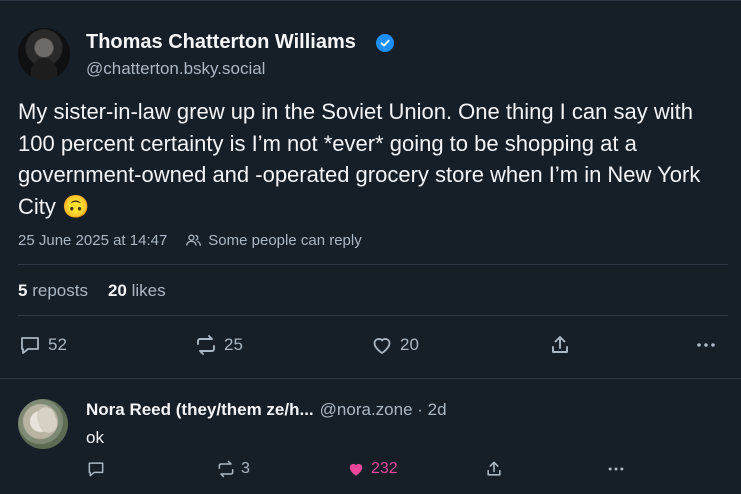  I want to click on more-options-button, so click(706, 345).